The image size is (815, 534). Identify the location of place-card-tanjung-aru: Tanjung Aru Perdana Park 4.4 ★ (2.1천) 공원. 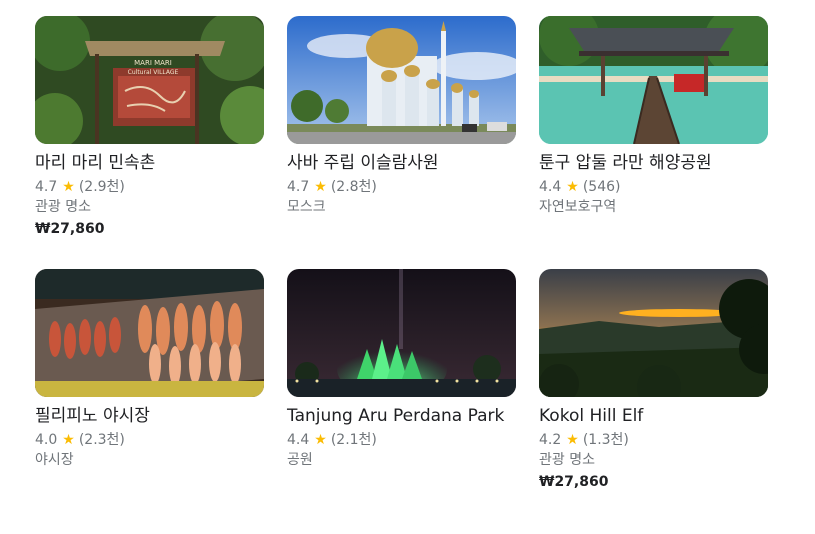
(402, 370).